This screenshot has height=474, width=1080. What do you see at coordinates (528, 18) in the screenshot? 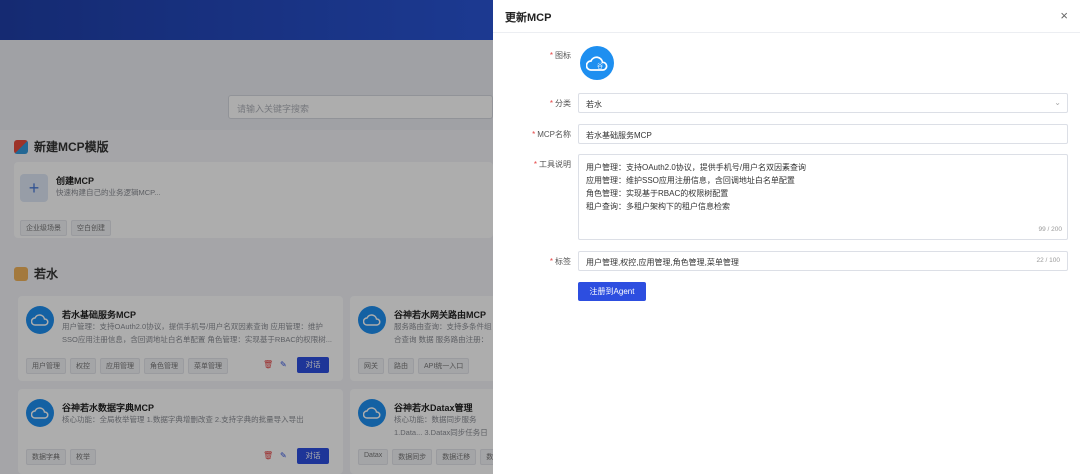
I see `drawer-title: 更新MCP` at bounding box center [528, 18].